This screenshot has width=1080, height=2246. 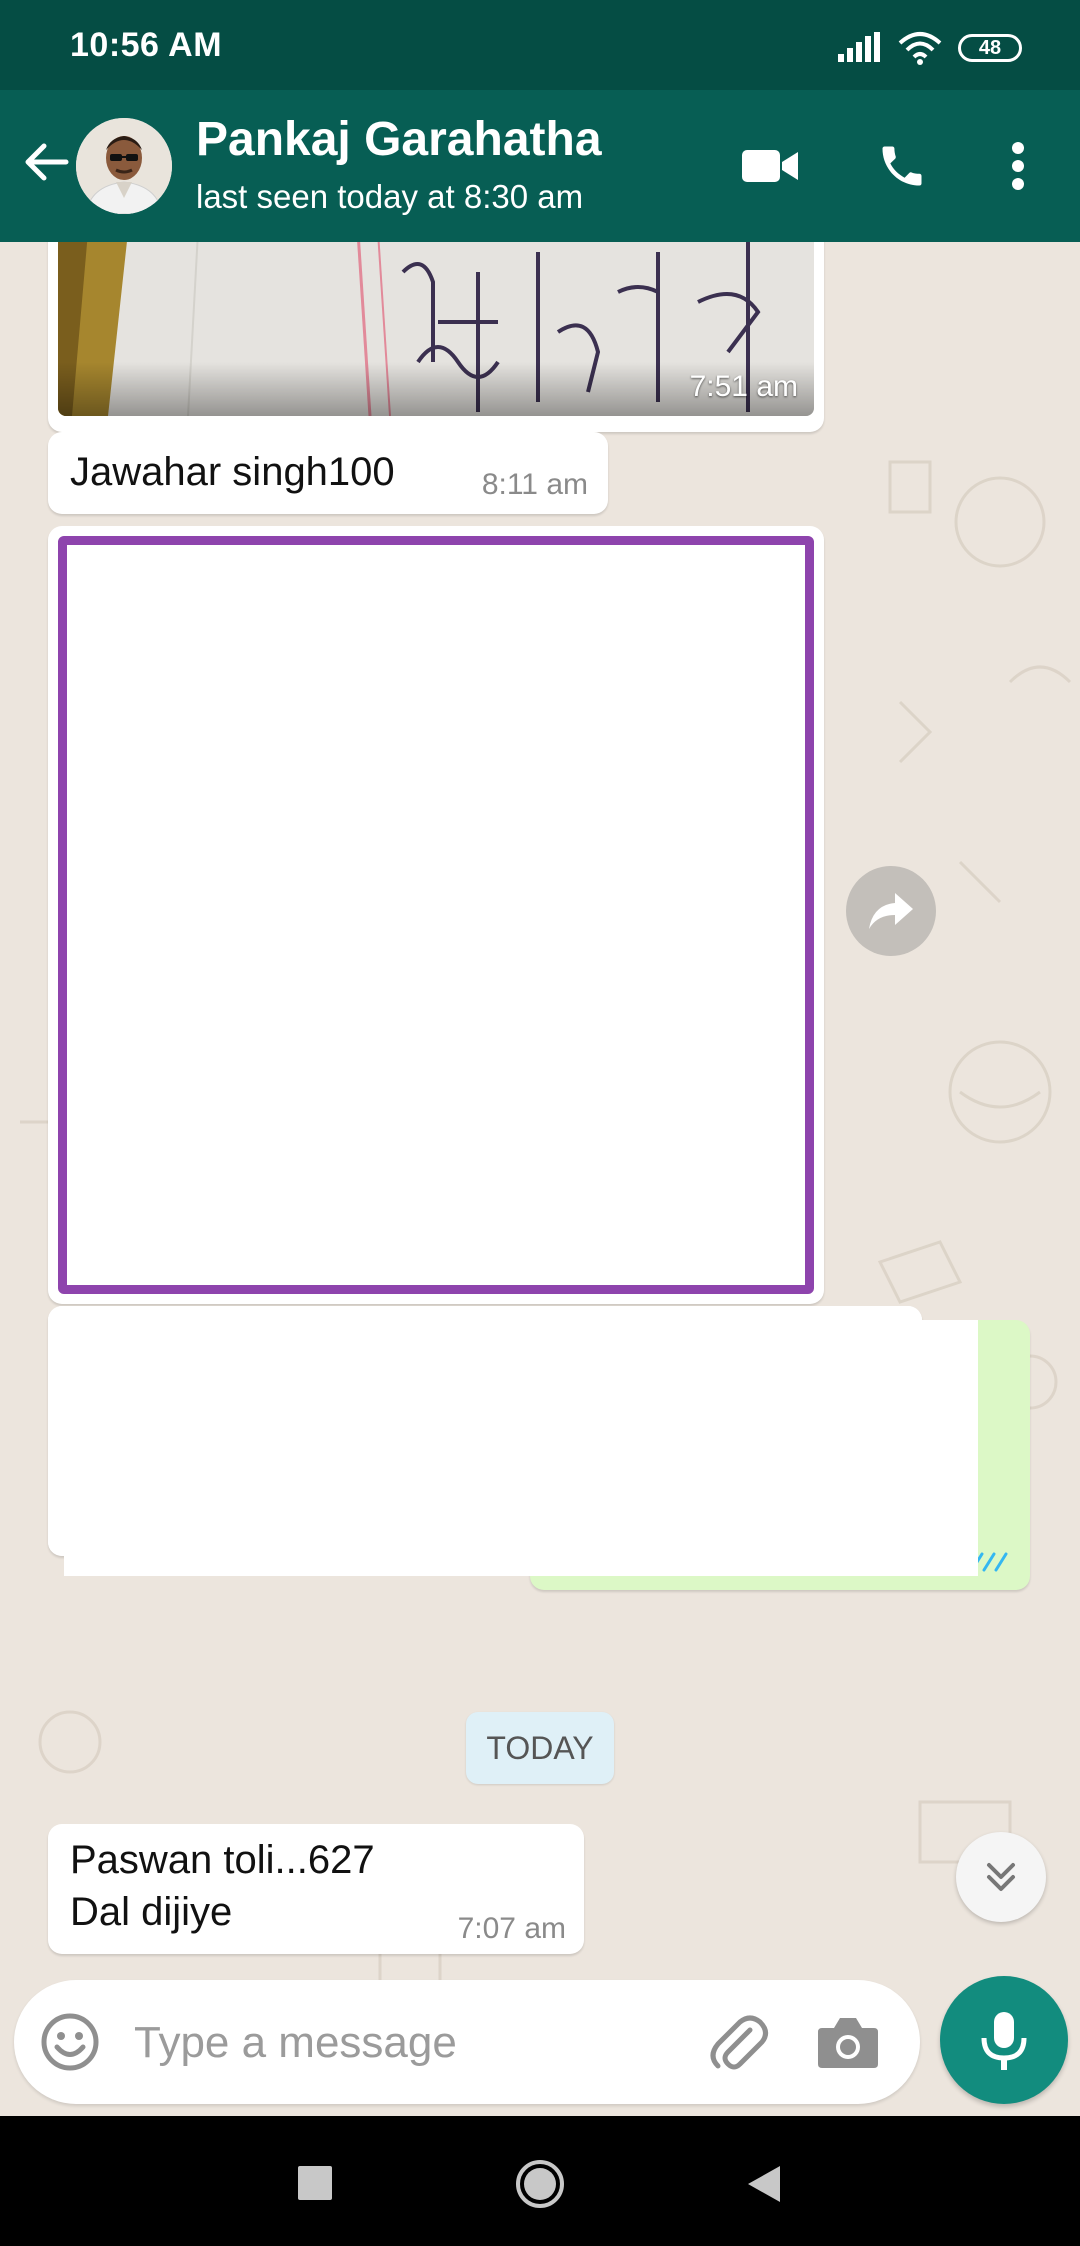 I want to click on forward-icon, so click(x=891, y=911).